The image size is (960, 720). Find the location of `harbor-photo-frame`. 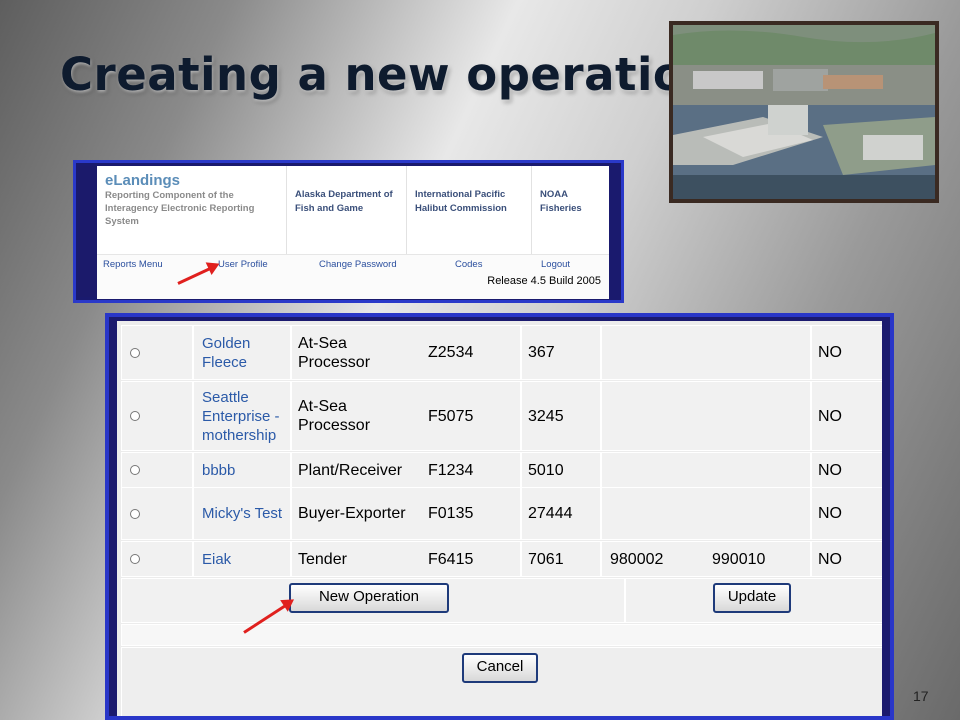

harbor-photo-frame is located at coordinates (804, 112).